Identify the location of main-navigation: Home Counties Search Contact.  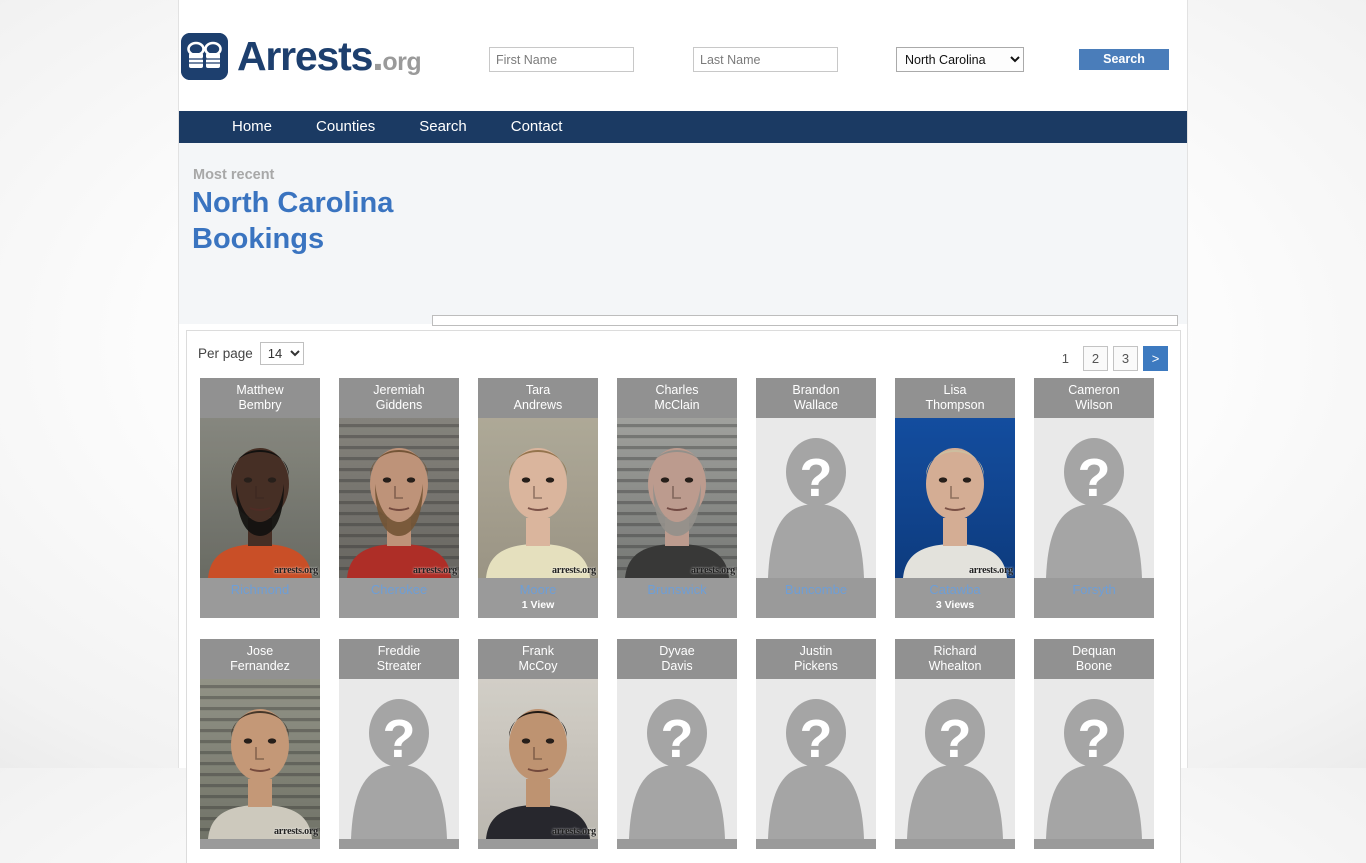
(683, 127).